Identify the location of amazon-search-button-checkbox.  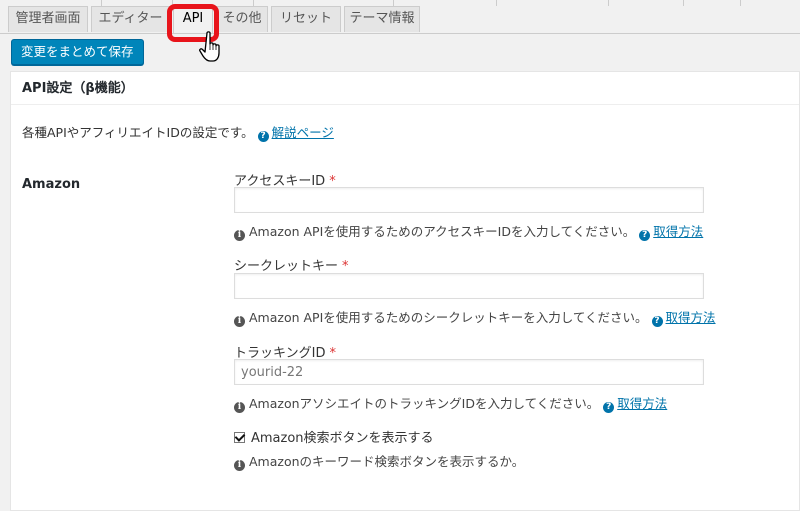
(239, 437).